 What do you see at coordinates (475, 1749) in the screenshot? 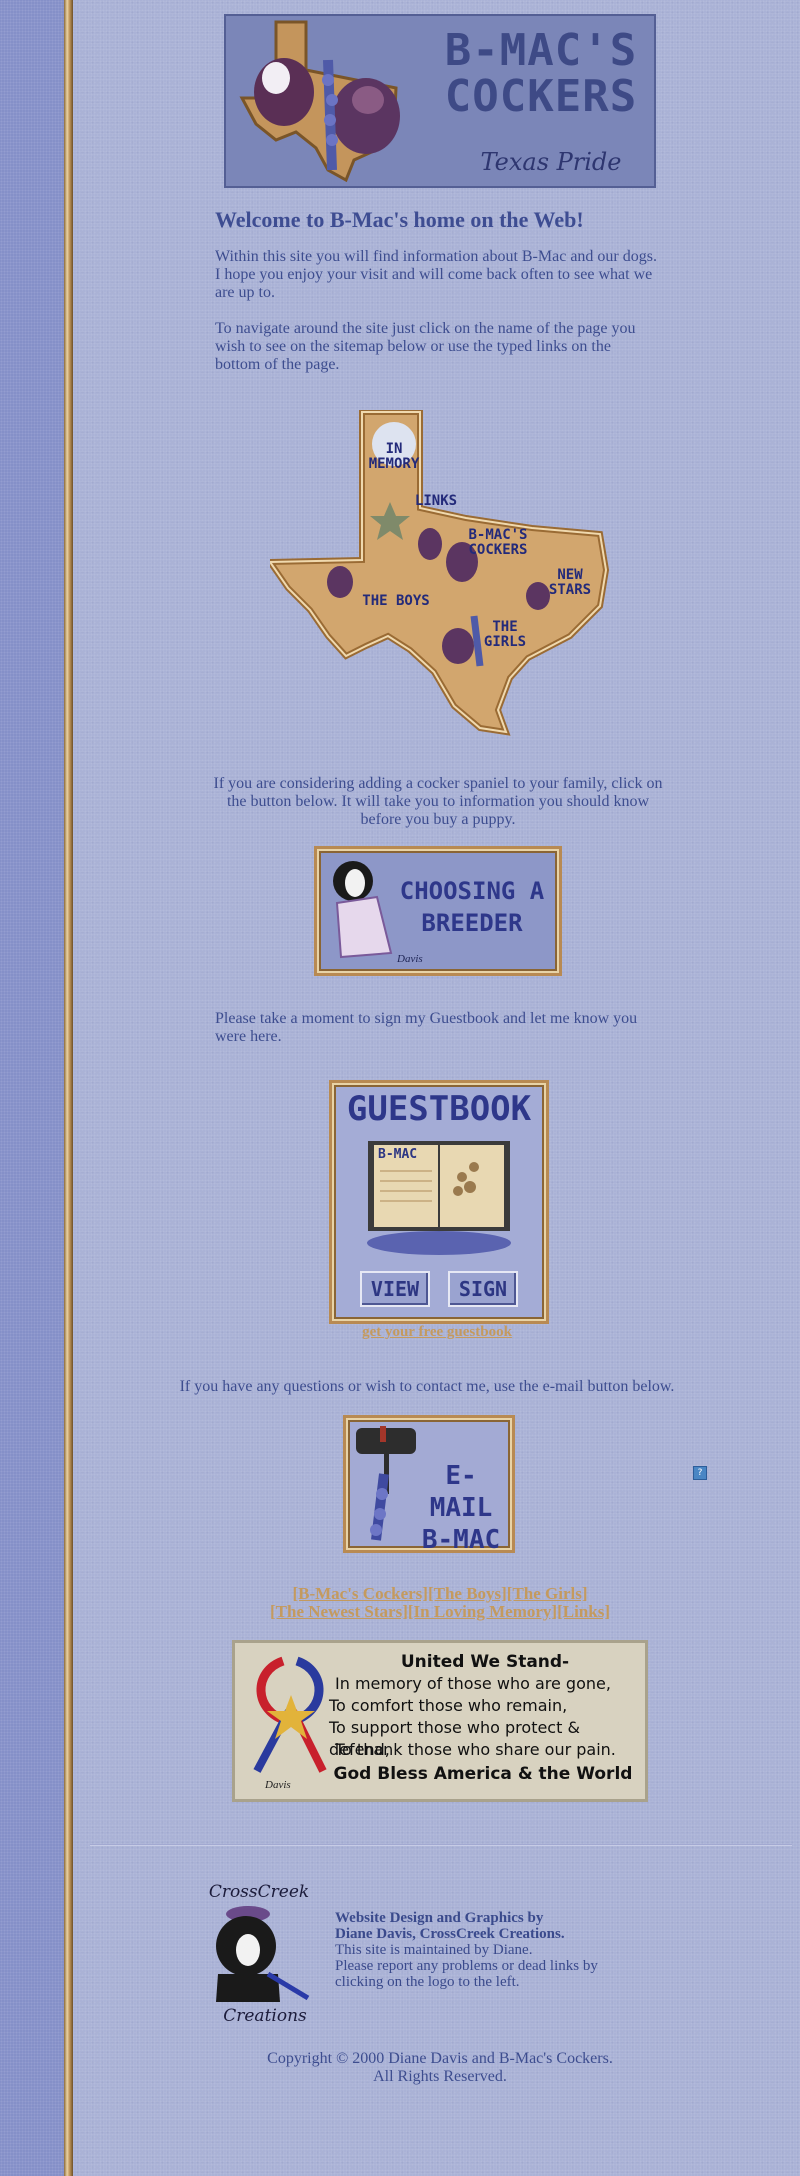
I see `memorial-line-4: To thank those who share our pain.` at bounding box center [475, 1749].